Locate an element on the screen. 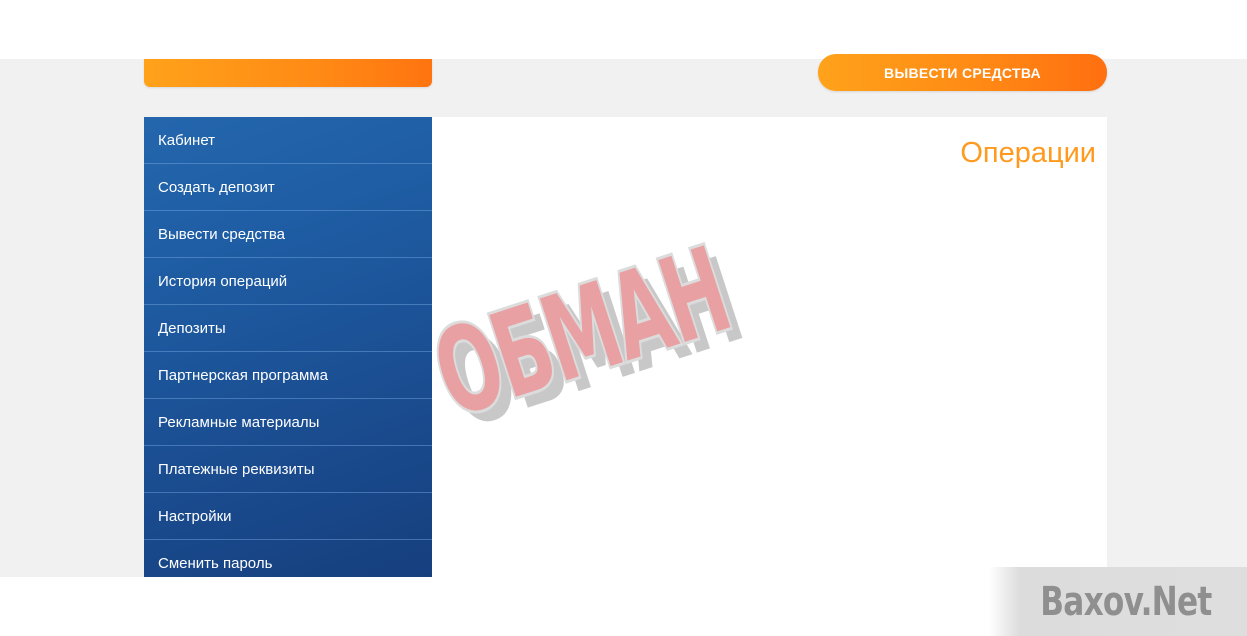 The image size is (1247, 636). sidebar-item-cabinet: Кабинет is located at coordinates (288, 140).